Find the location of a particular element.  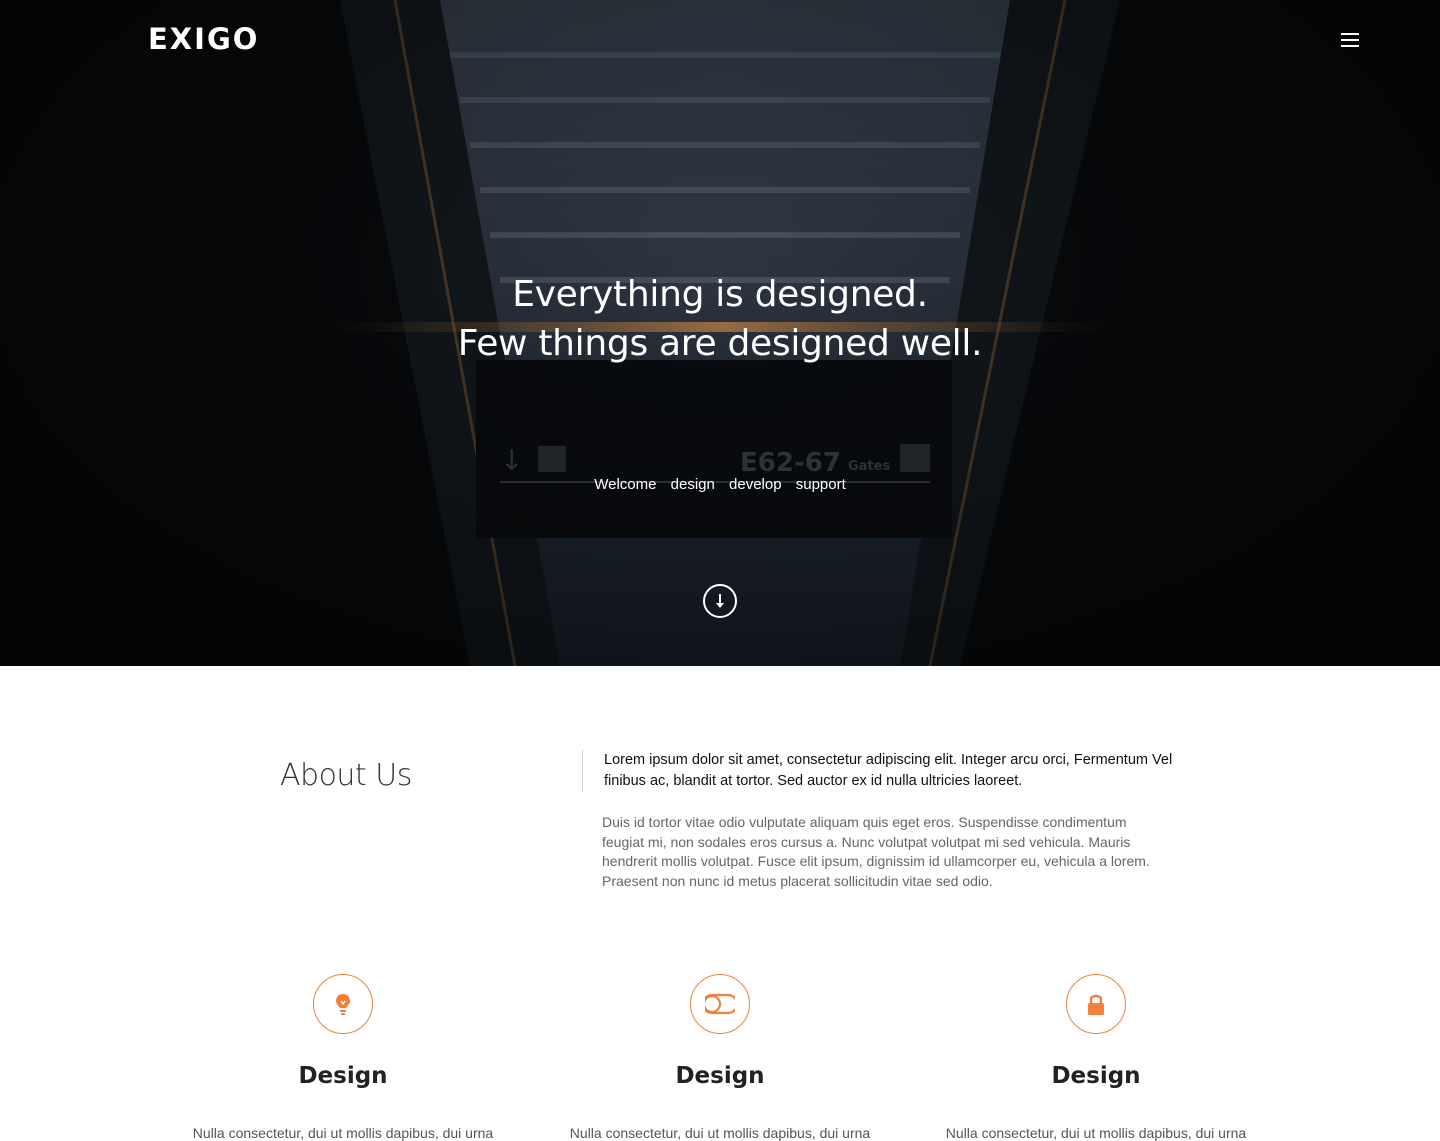

toggle-icon is located at coordinates (720, 1004).